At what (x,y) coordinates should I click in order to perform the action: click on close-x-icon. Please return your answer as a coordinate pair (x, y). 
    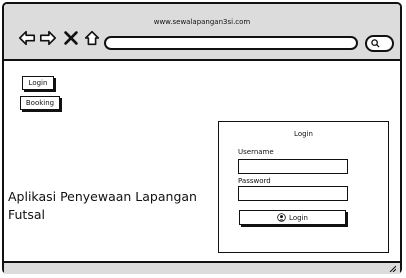
    Looking at the image, I should click on (71, 38).